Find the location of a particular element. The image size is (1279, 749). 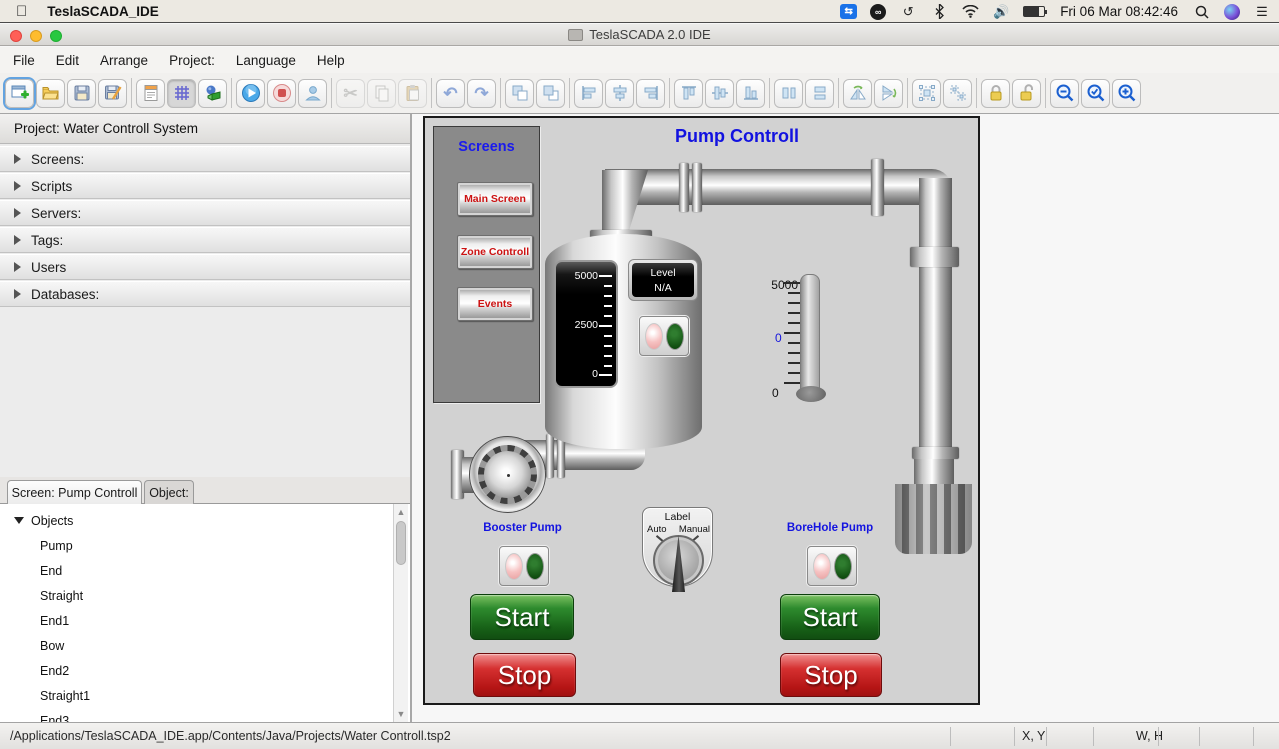

distribute-v-button is located at coordinates (819, 93).